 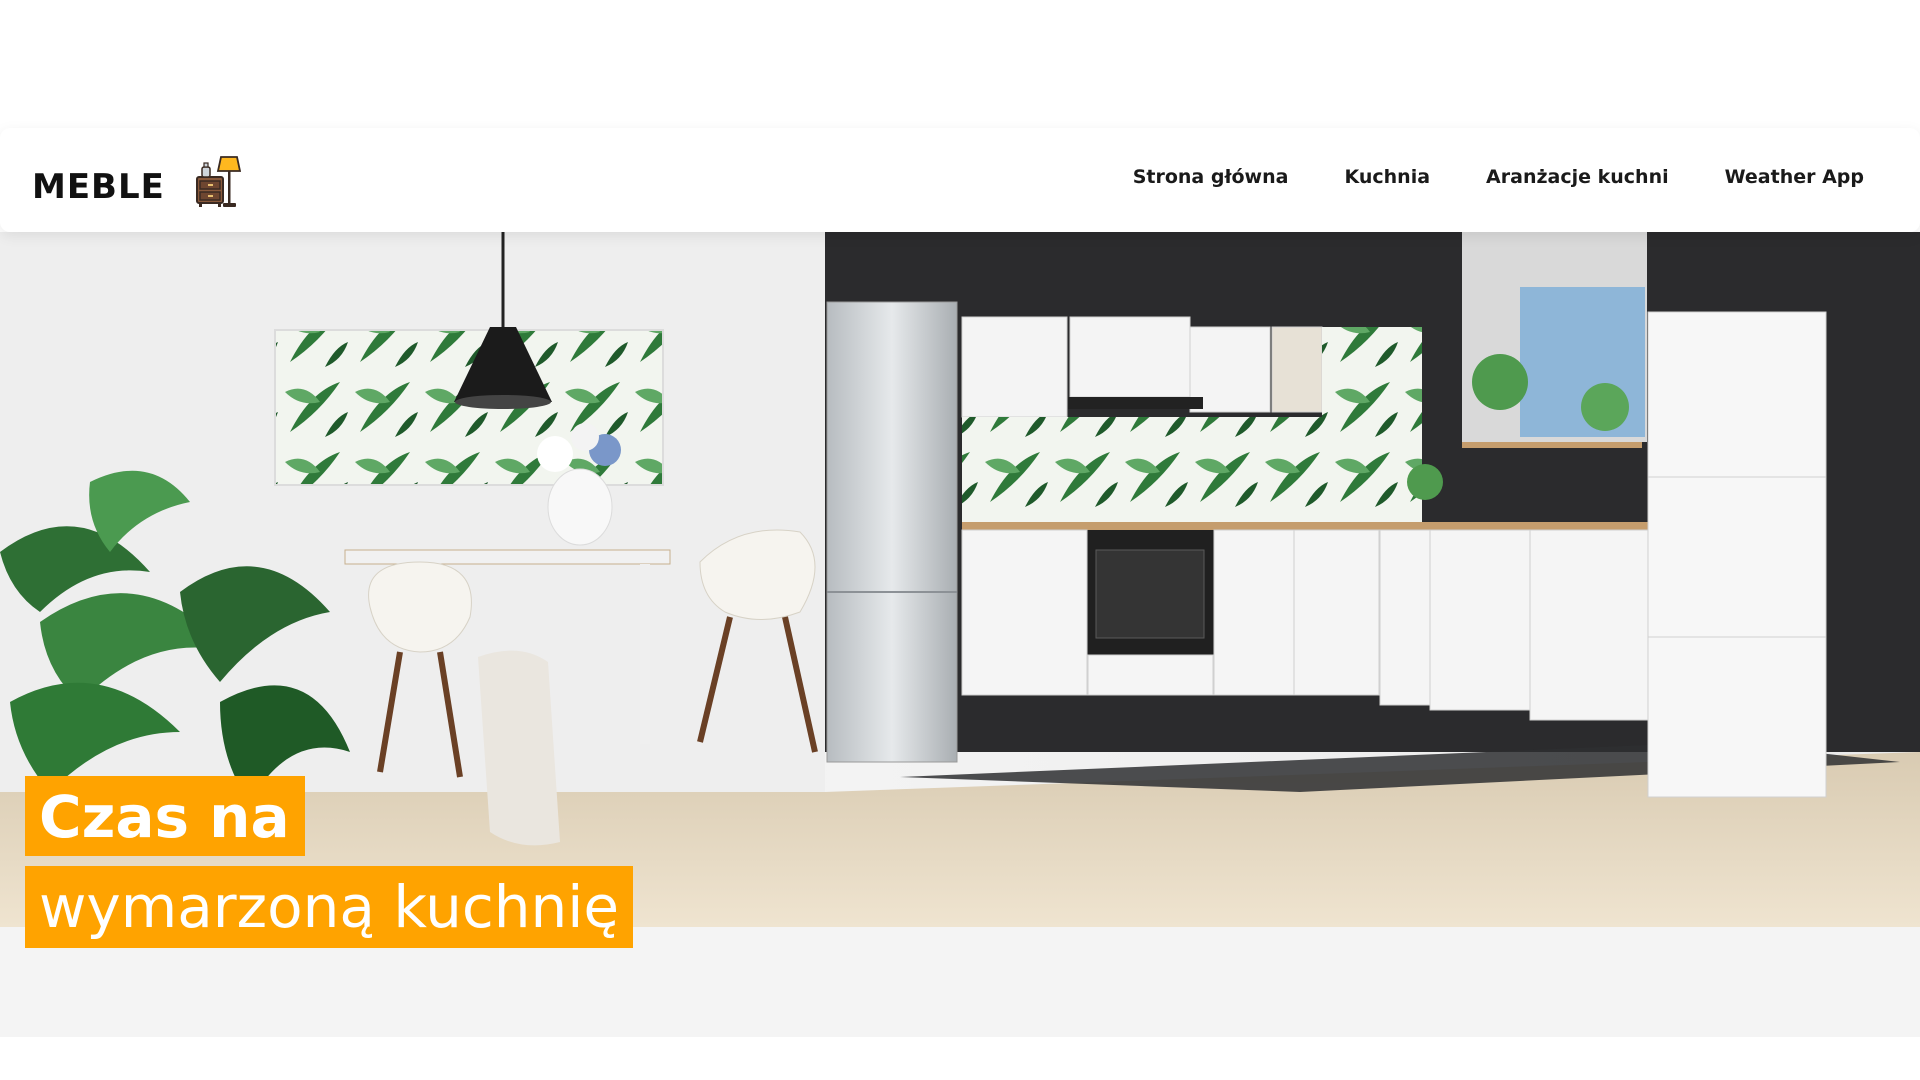 I want to click on nightstand-lamp-icon, so click(x=218, y=181).